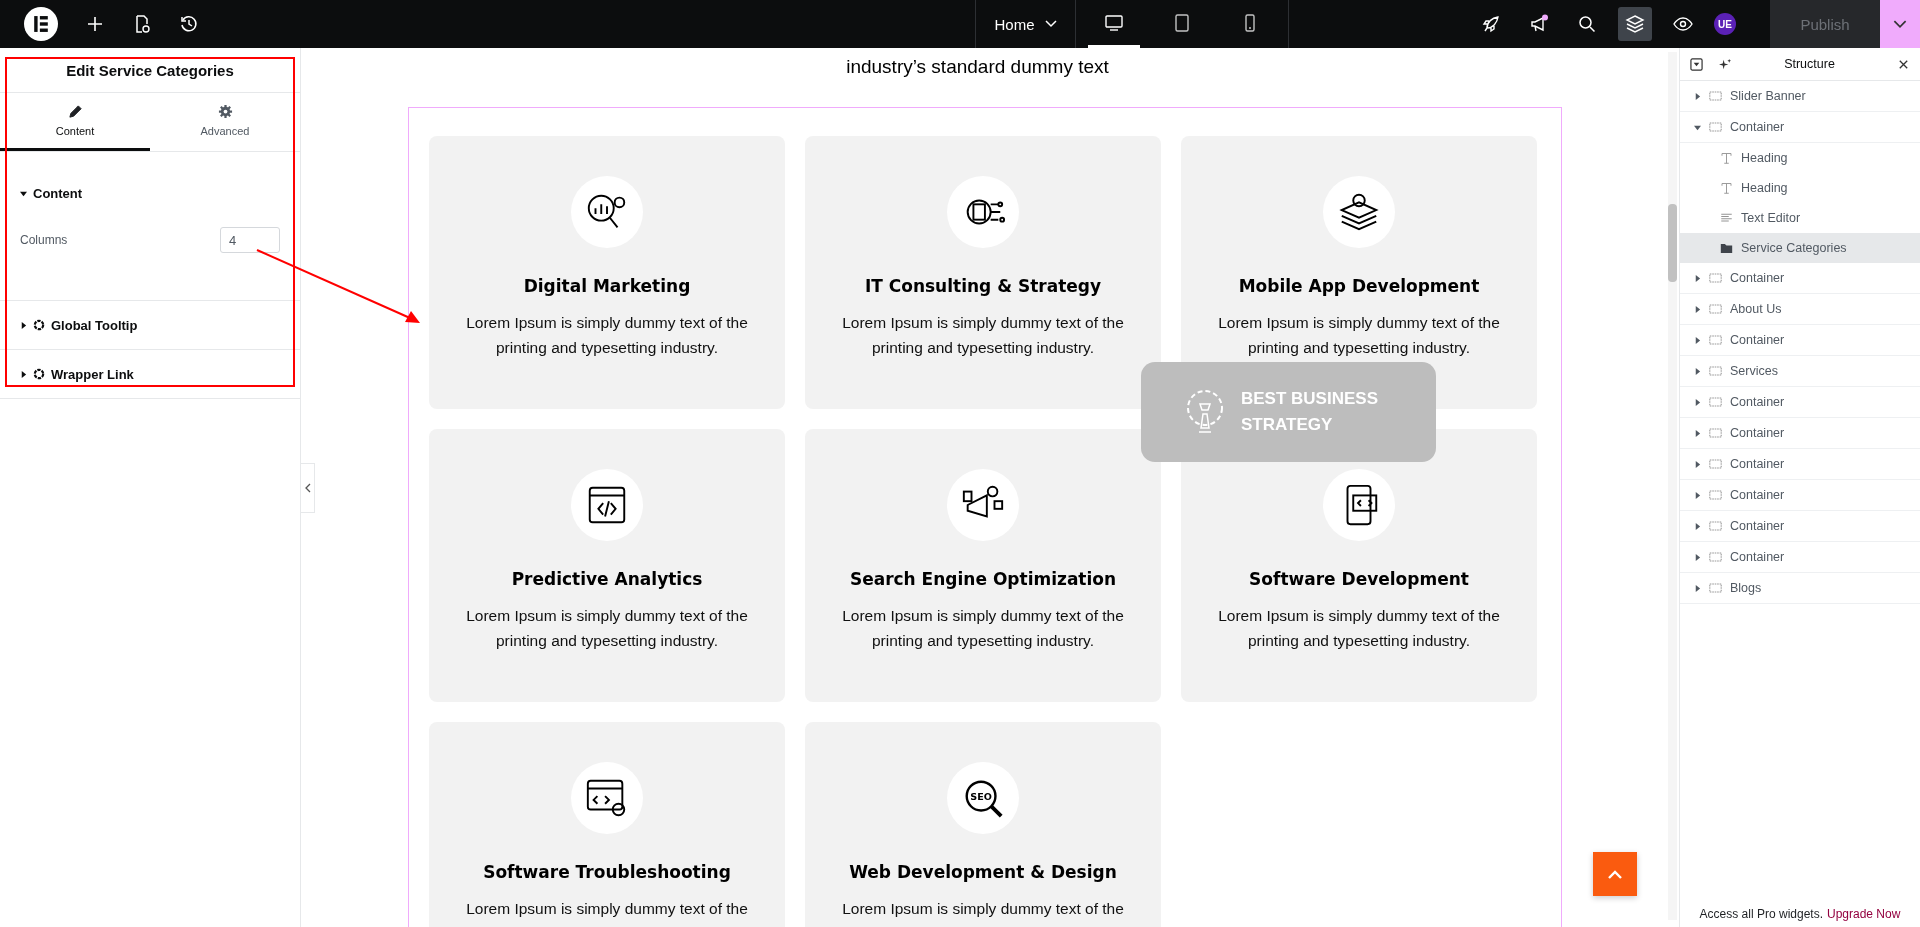  I want to click on desktop-icon, so click(1113, 22).